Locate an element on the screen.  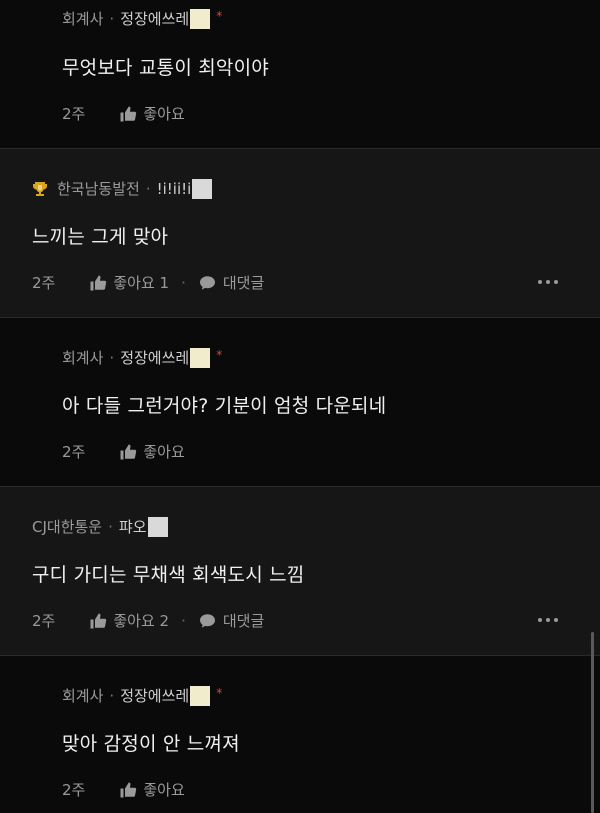
scrollbar is located at coordinates (592, 722).